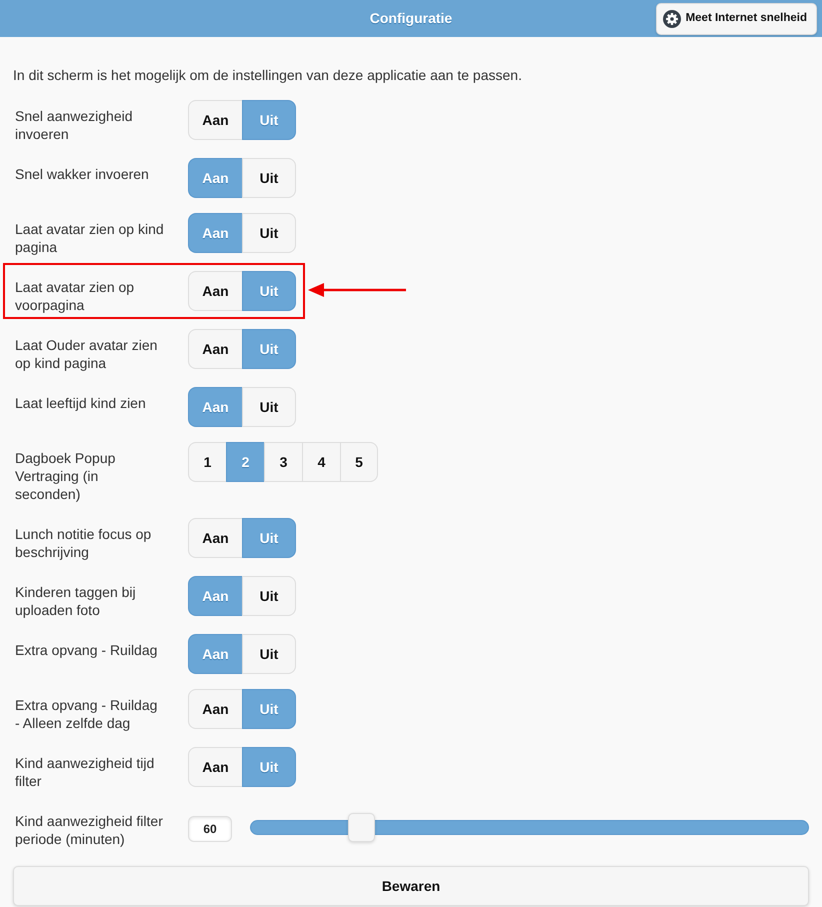 This screenshot has width=822, height=907. Describe the element at coordinates (529, 827) in the screenshot. I see `slider-track` at that location.